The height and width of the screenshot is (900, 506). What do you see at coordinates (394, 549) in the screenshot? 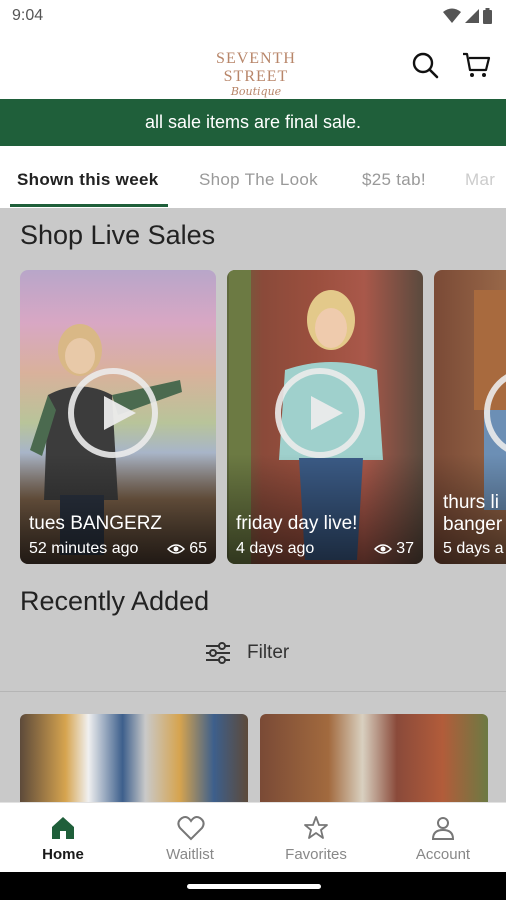
I see `view-count: 37` at bounding box center [394, 549].